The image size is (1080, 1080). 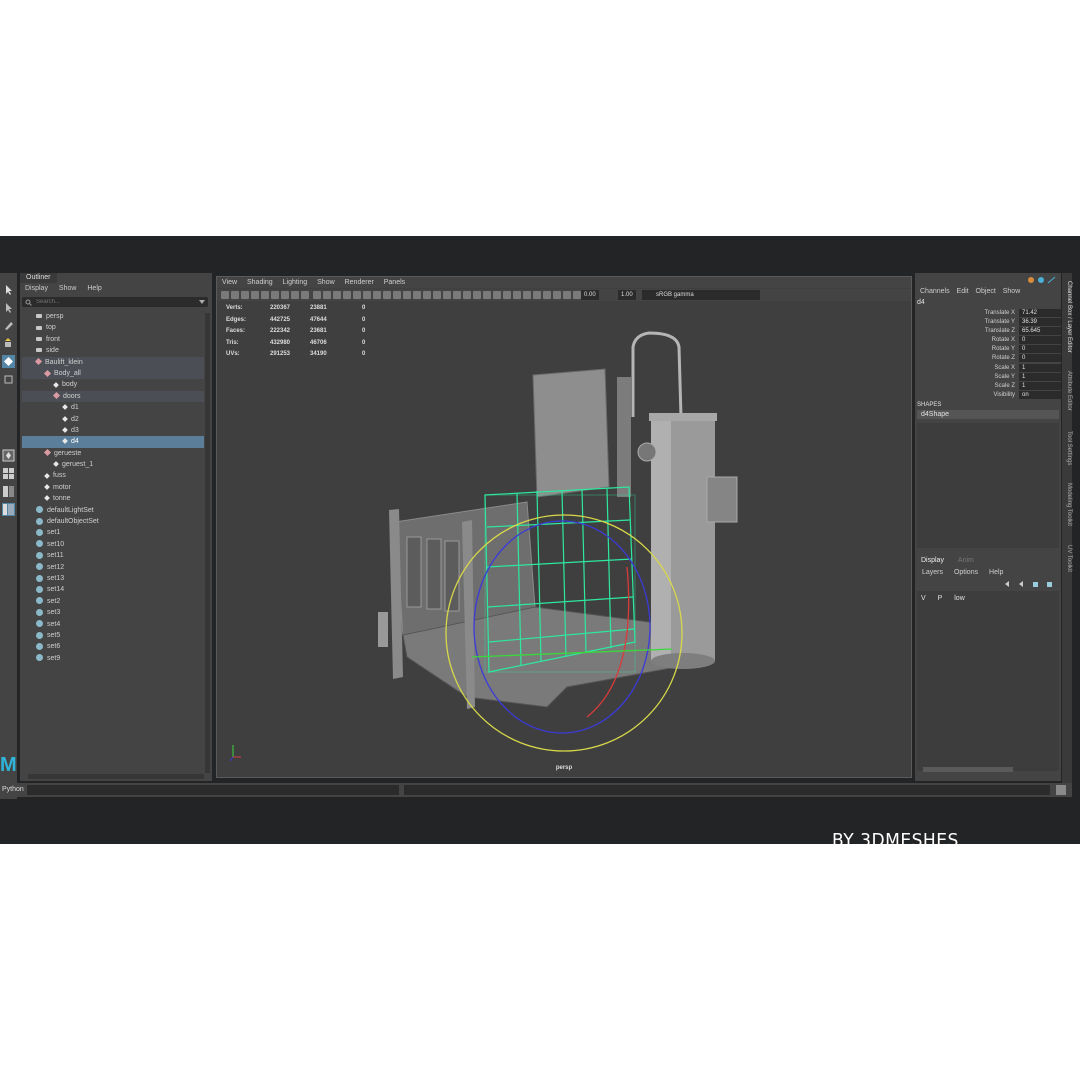 I want to click on outliner-item: set2, so click(x=113, y=601).